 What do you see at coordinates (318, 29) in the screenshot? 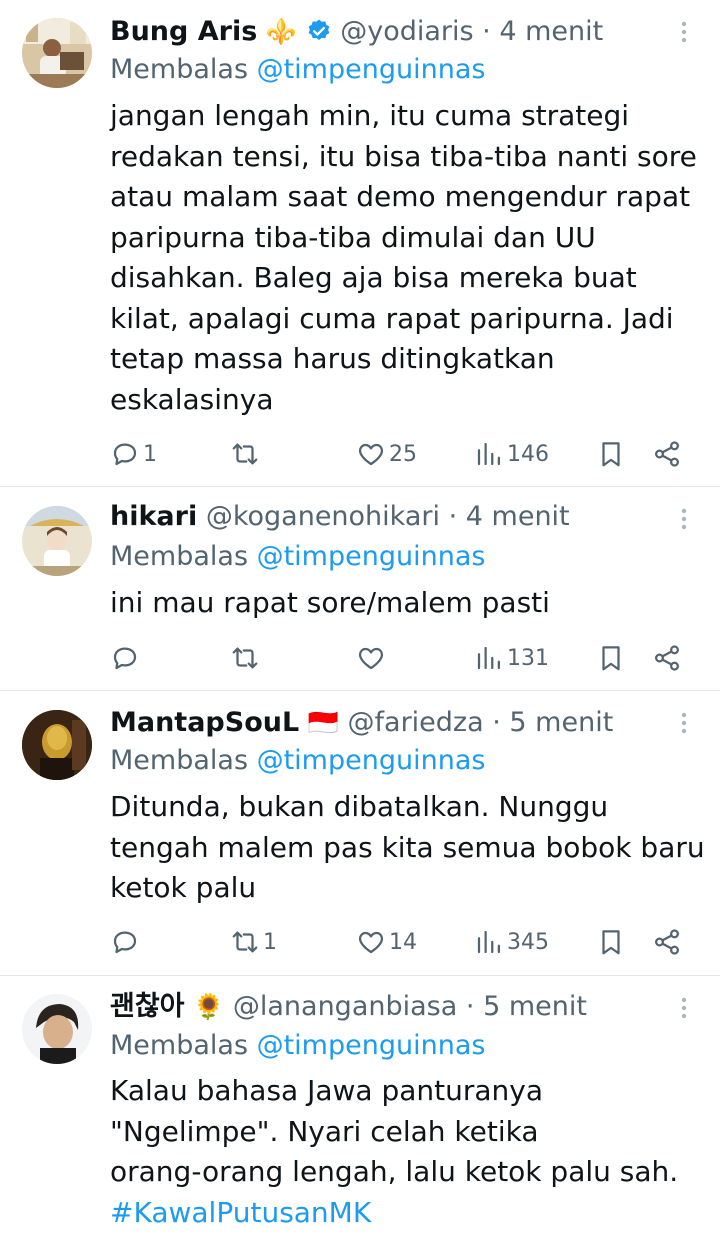
I see `verified-badge-icon` at bounding box center [318, 29].